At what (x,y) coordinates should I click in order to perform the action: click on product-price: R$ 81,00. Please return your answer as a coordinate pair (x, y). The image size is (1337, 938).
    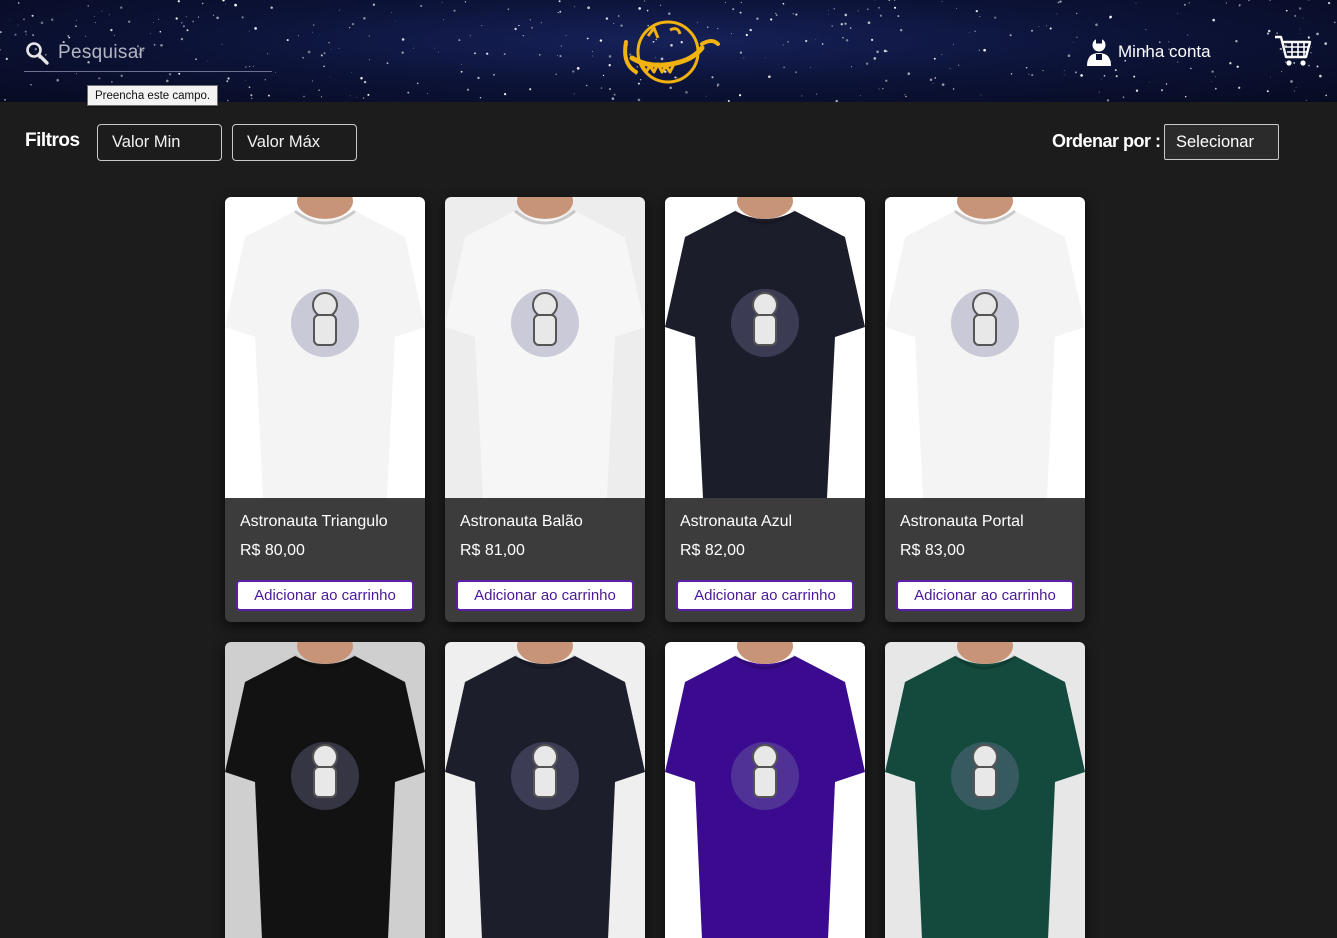
    Looking at the image, I should click on (492, 550).